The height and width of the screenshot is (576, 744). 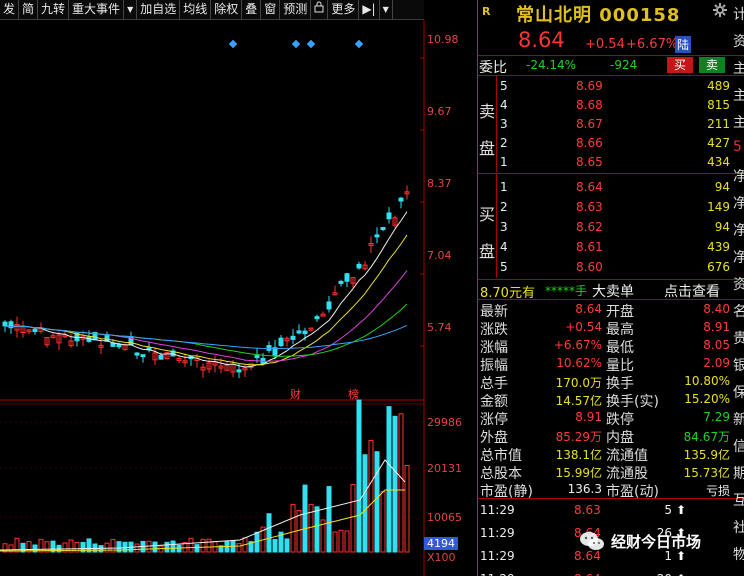 I want to click on ma30-line, so click(x=206, y=330).